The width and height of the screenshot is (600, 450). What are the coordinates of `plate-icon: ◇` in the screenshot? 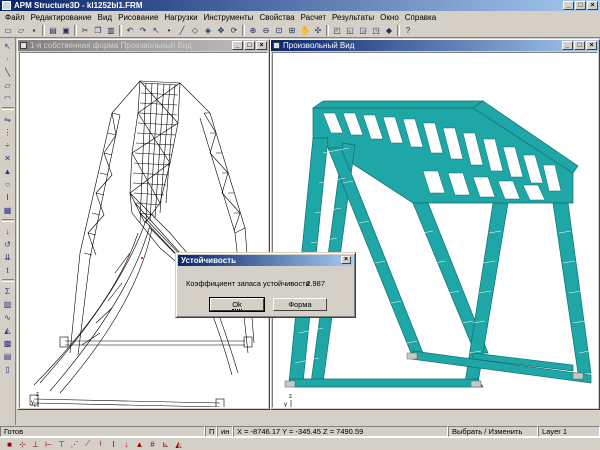 It's located at (195, 30).